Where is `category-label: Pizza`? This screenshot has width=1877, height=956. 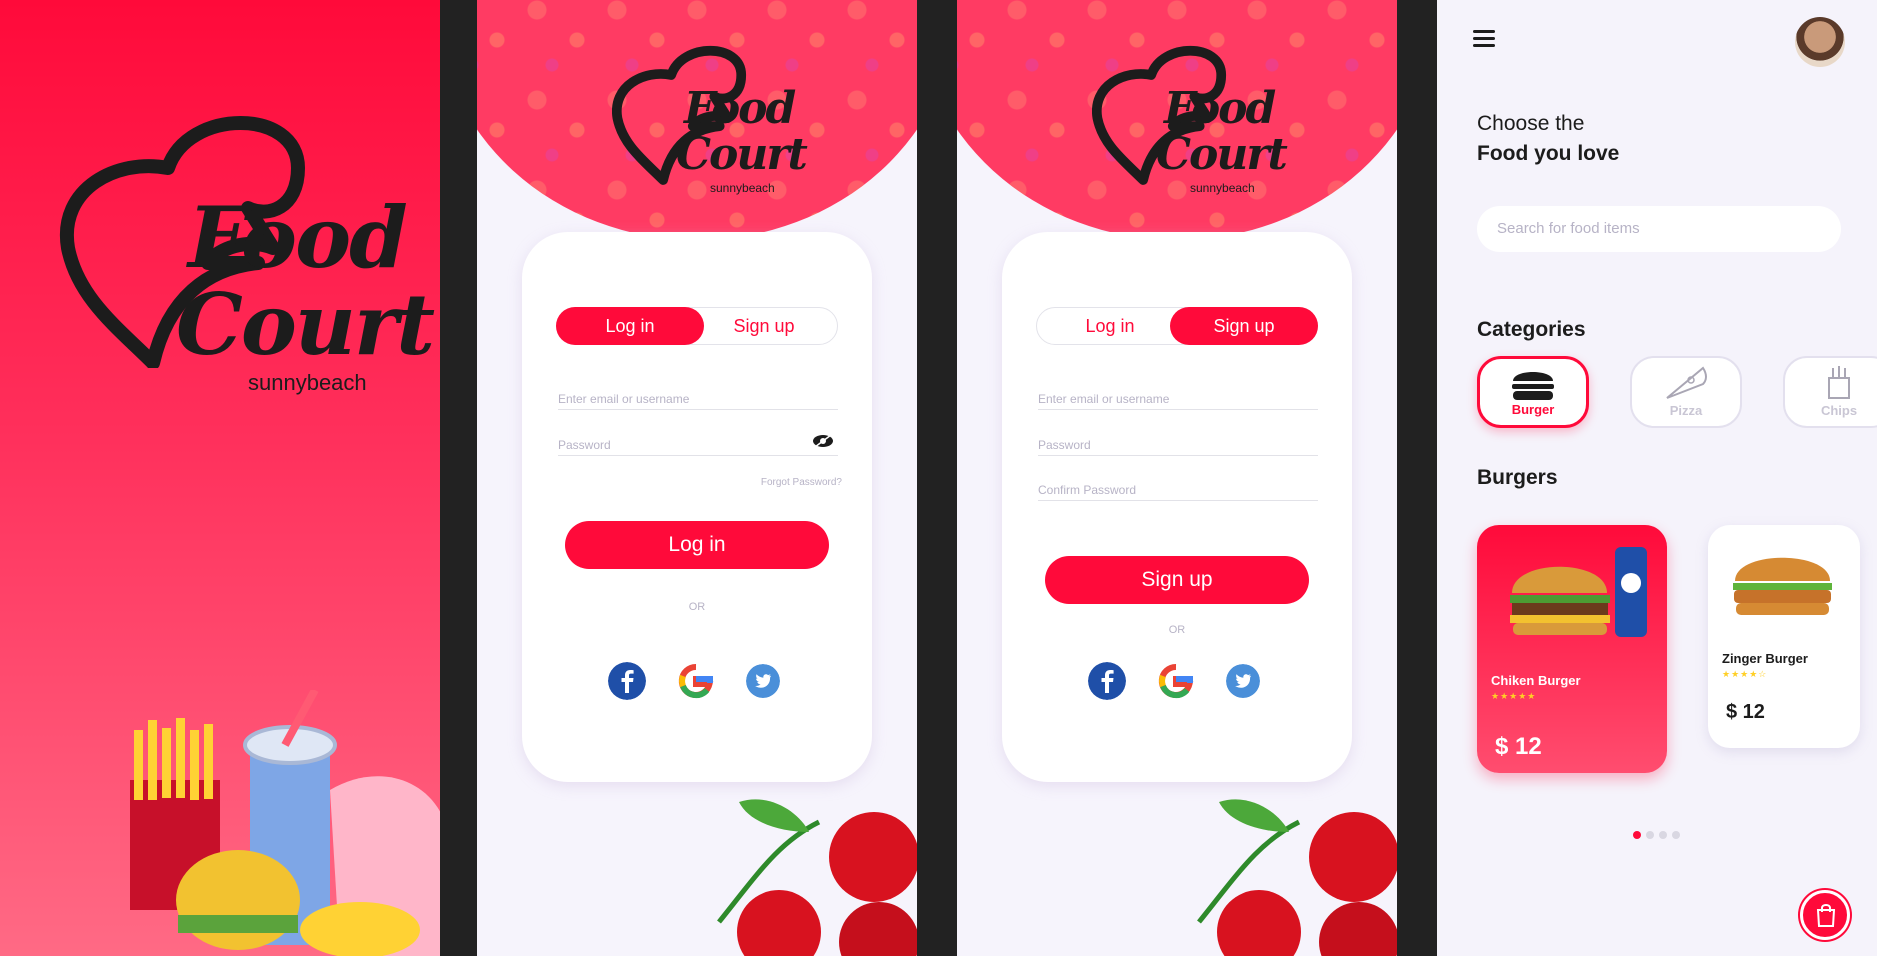 category-label: Pizza is located at coordinates (1686, 410).